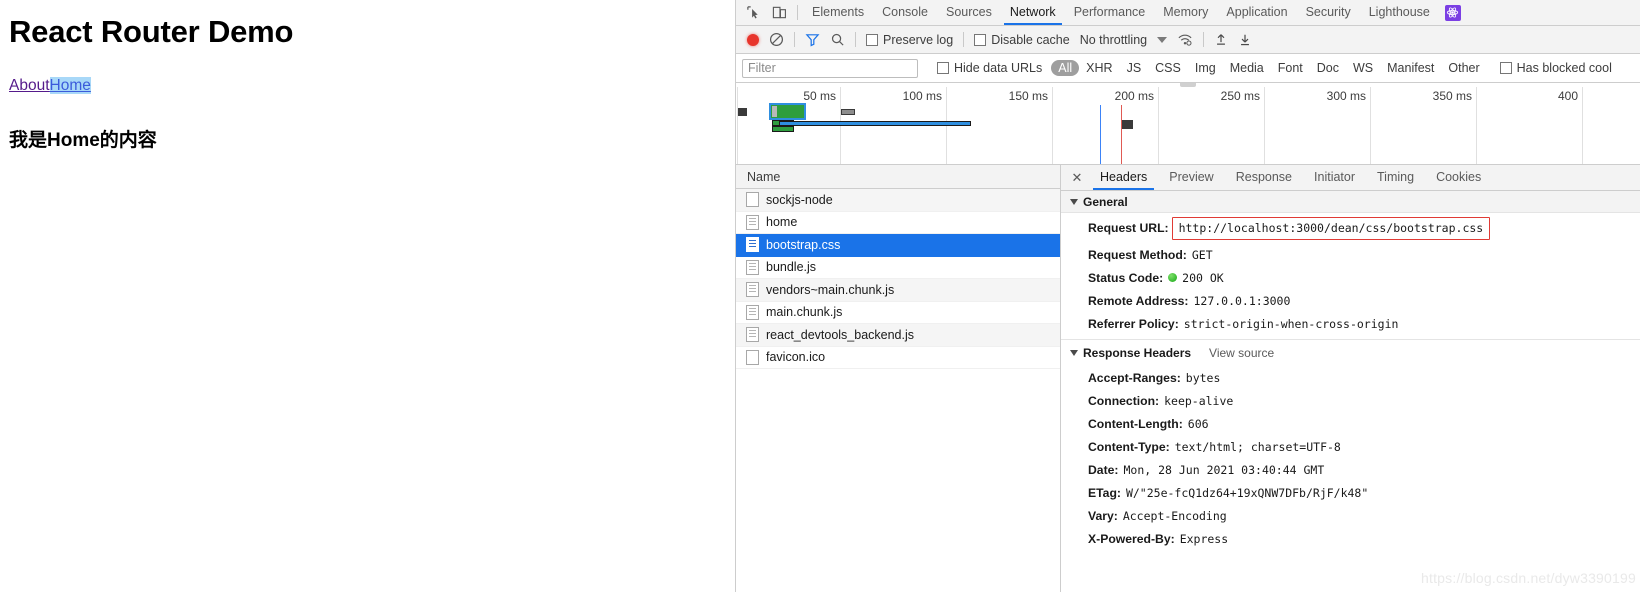 This screenshot has height=592, width=1640. I want to click on filter-type-xhr: XHR, so click(1099, 68).